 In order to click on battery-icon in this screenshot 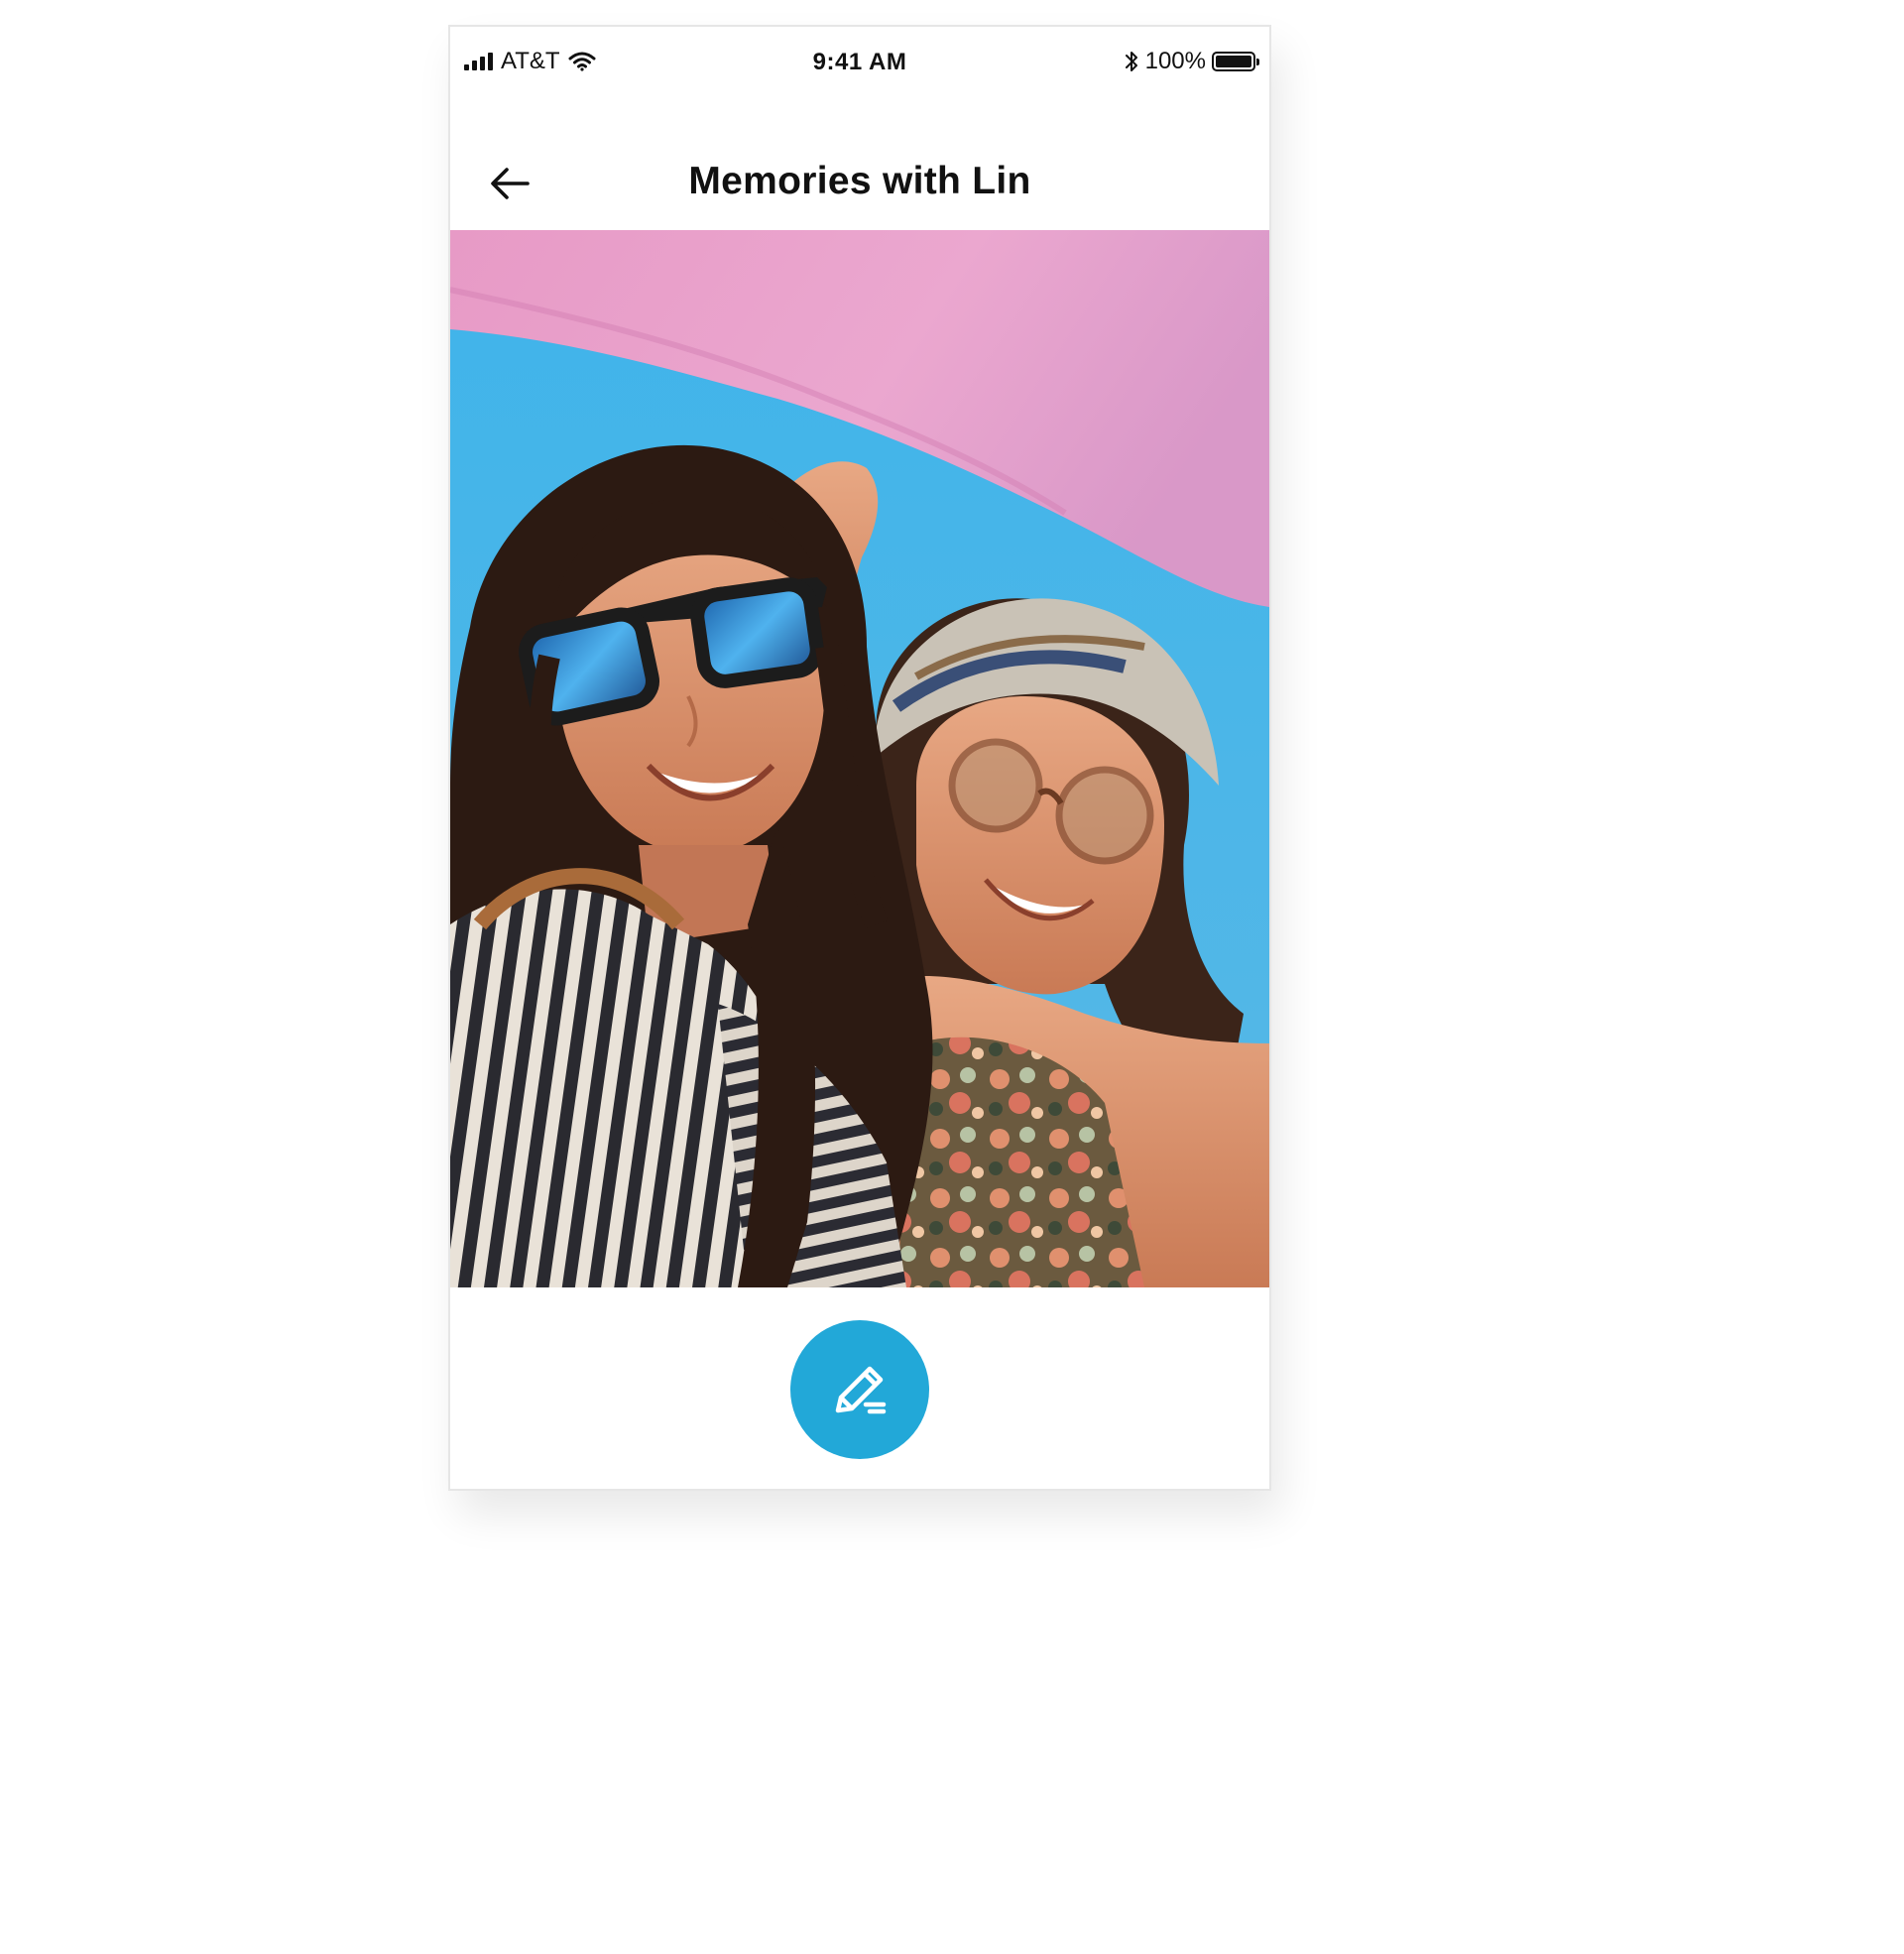, I will do `click(1235, 61)`.